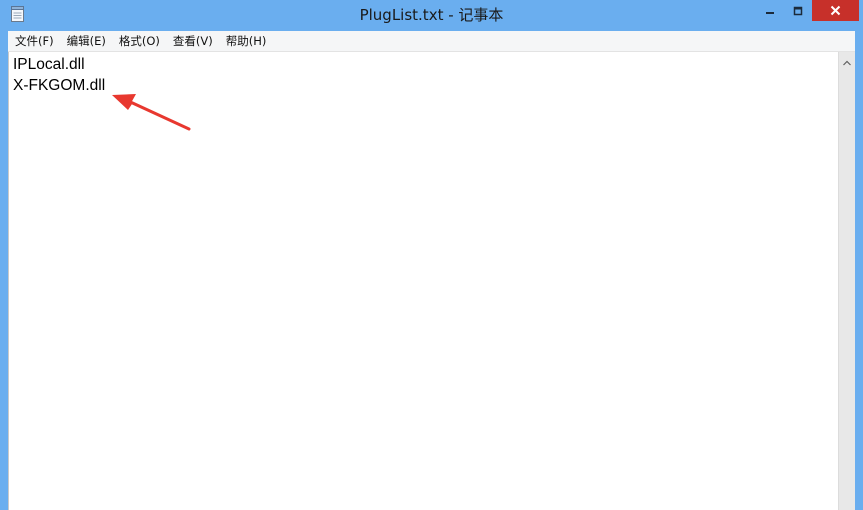  I want to click on title-bar: PlugList.txt - 记事本, so click(431, 15).